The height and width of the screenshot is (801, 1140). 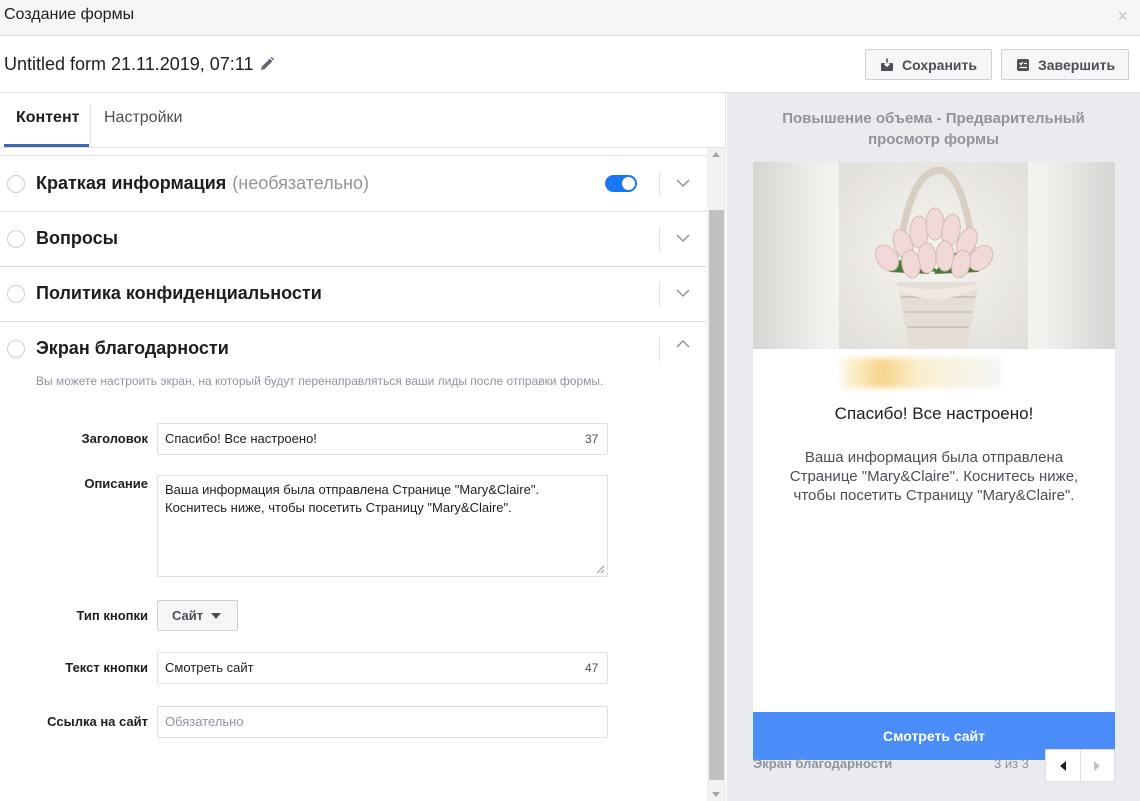 I want to click on vertical-scrollbar, so click(x=716, y=474).